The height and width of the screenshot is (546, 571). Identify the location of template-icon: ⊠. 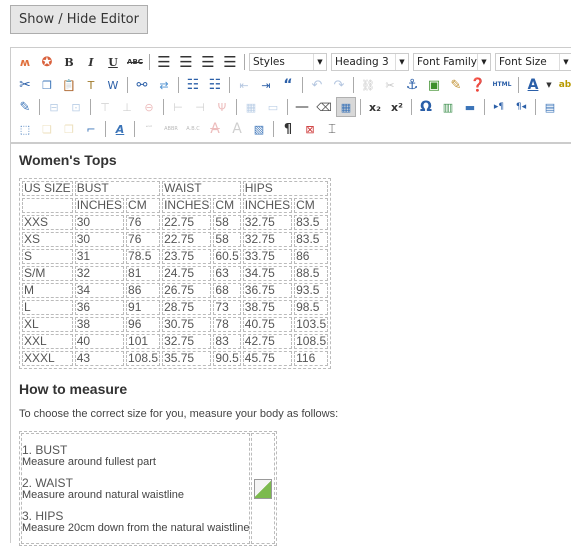
(310, 129).